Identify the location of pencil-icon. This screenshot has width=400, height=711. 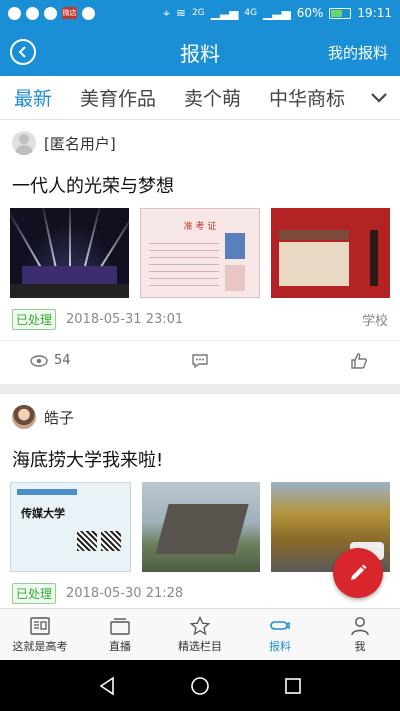
(359, 572).